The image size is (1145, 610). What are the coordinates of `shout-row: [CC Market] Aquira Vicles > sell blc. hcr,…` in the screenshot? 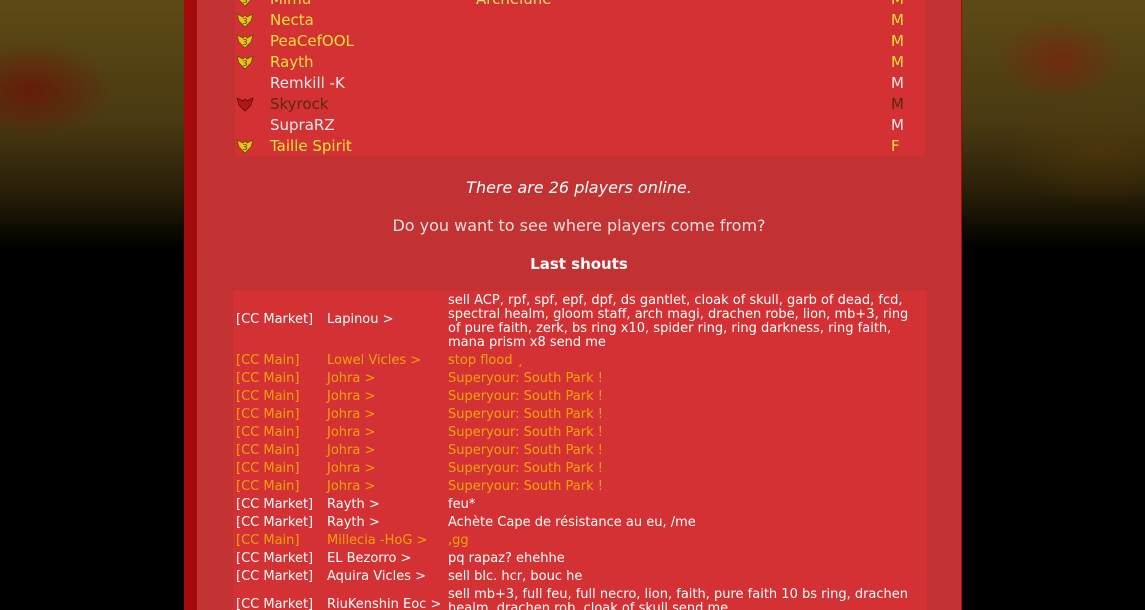 It's located at (580, 579).